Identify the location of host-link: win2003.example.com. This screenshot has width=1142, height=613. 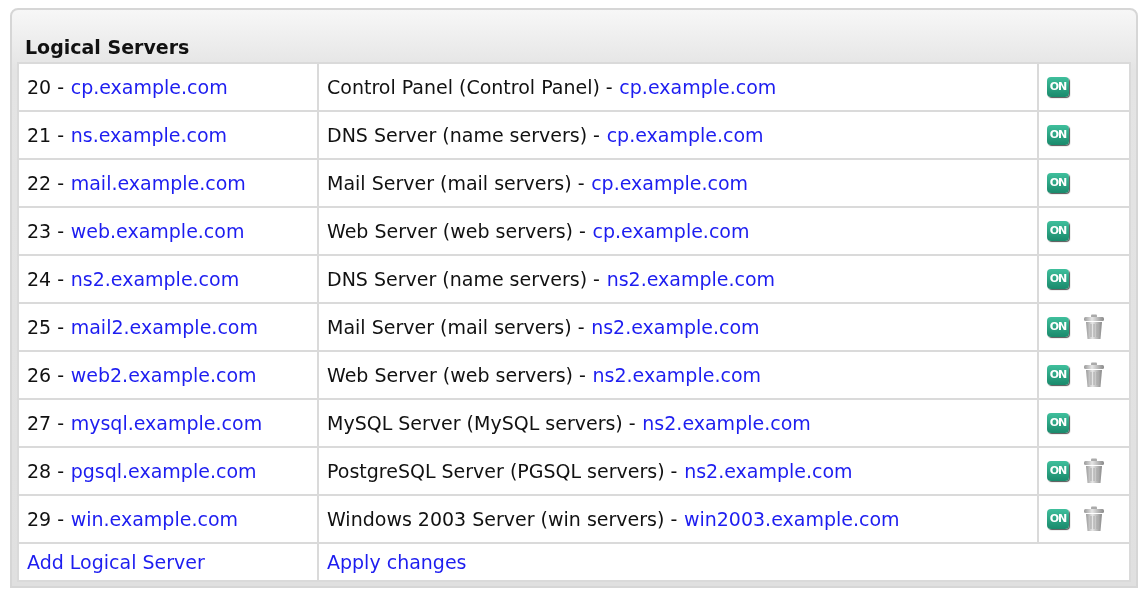
(791, 519).